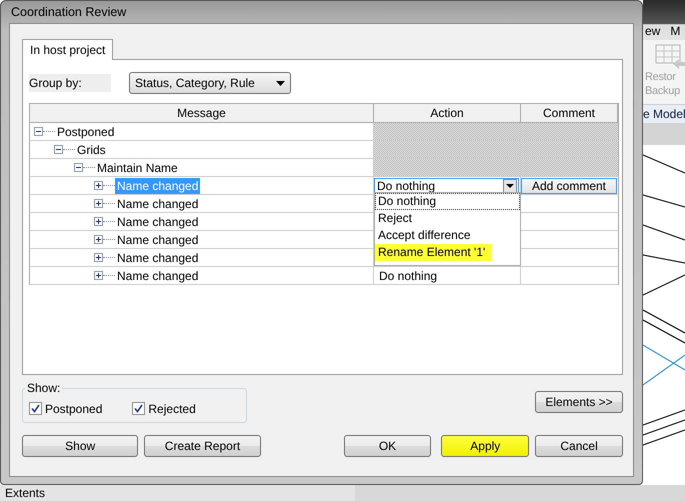 This screenshot has height=501, width=685. Describe the element at coordinates (447, 201) in the screenshot. I see `dropdown-option: Do nothing` at that location.